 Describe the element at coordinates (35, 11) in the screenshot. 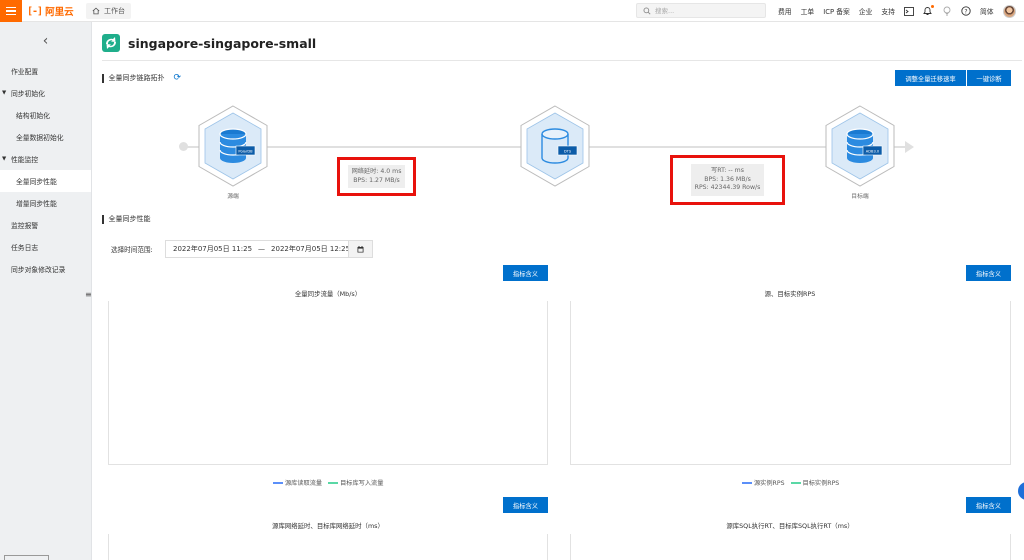

I see `logo-glyph: [-]` at that location.